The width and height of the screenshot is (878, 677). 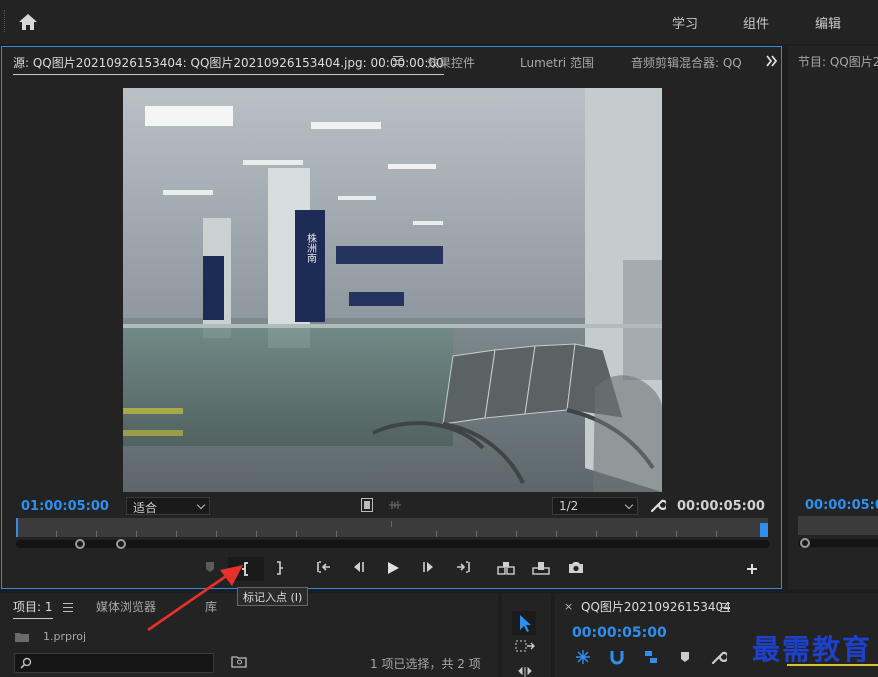 I want to click on close-icon: ×, so click(x=568, y=606).